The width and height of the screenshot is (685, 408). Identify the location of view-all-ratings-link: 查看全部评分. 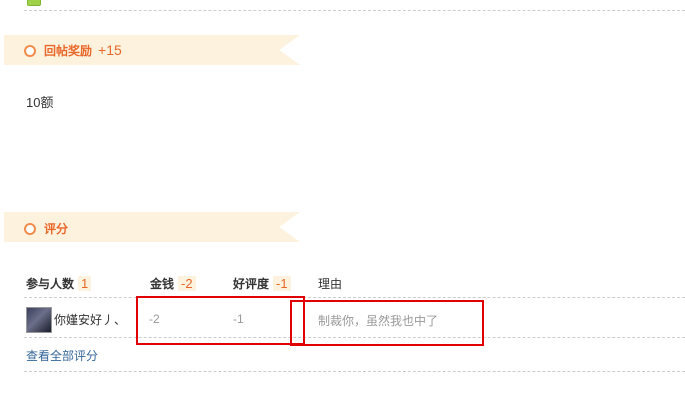
(62, 355).